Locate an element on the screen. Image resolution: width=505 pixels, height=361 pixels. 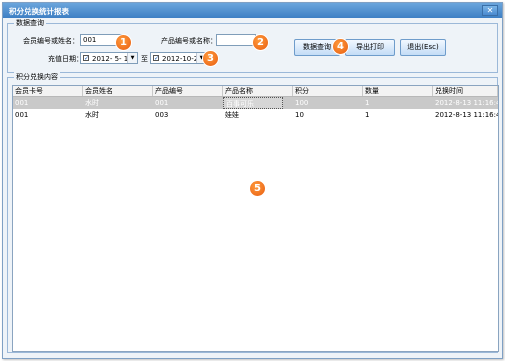
member-label: 会员编号或姓名： is located at coordinates (51, 41).